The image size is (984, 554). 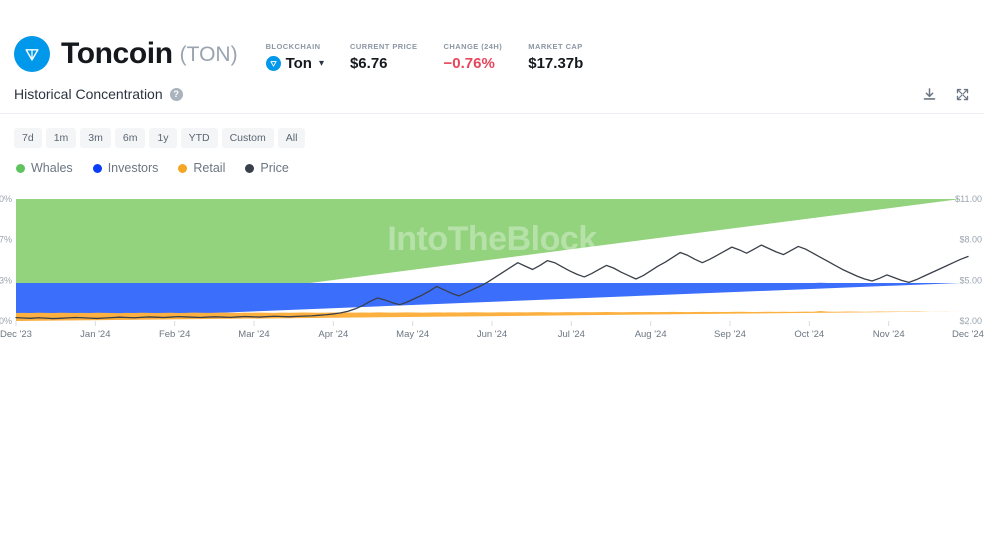 I want to click on stat-change-24h: CHANGE (24H) −0.76%, so click(x=473, y=56).